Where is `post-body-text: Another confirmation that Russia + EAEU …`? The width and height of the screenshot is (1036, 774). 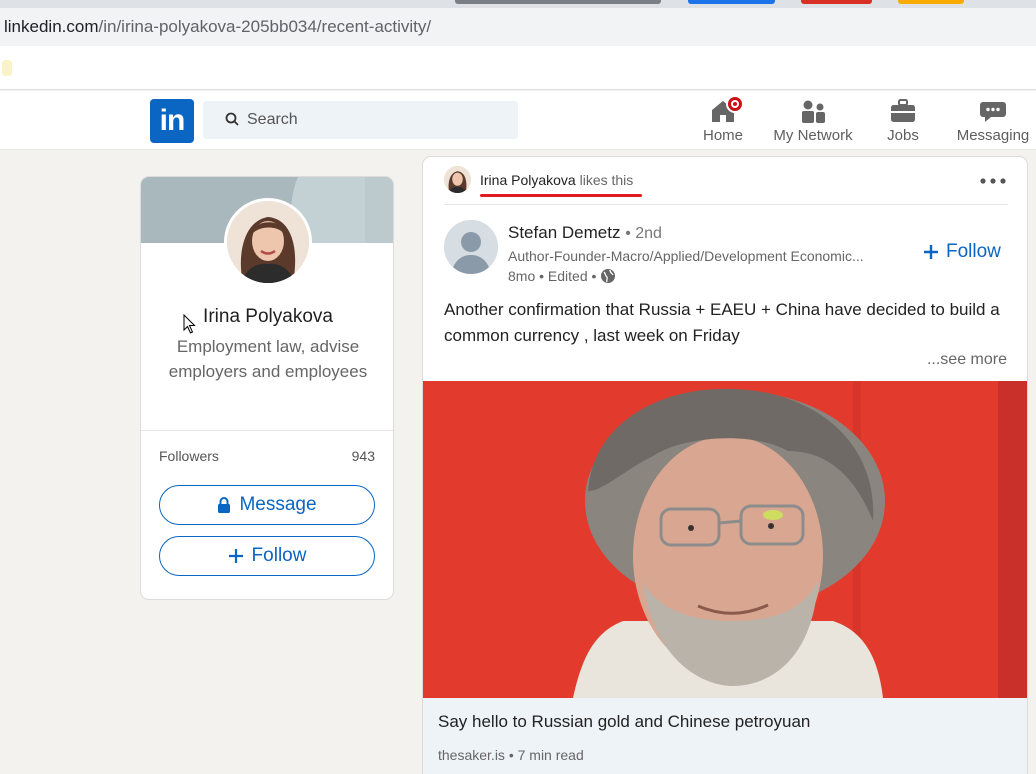 post-body-text: Another confirmation that Russia + EAEU … is located at coordinates (722, 322).